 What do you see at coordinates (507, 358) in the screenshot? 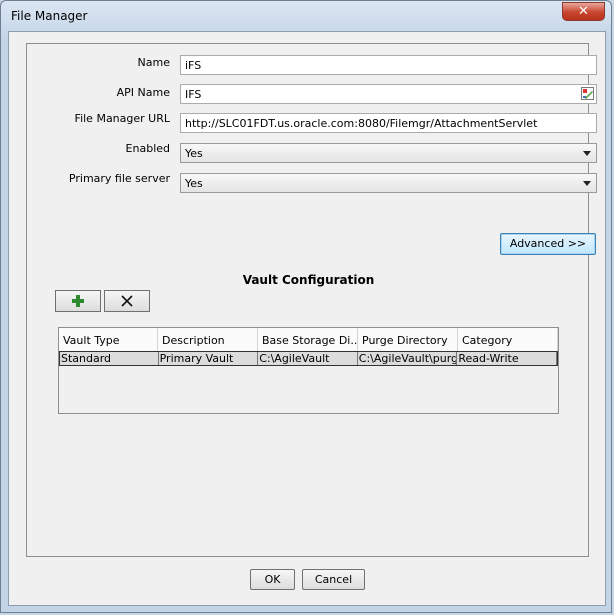
I see `cell-category: Read-Write` at bounding box center [507, 358].